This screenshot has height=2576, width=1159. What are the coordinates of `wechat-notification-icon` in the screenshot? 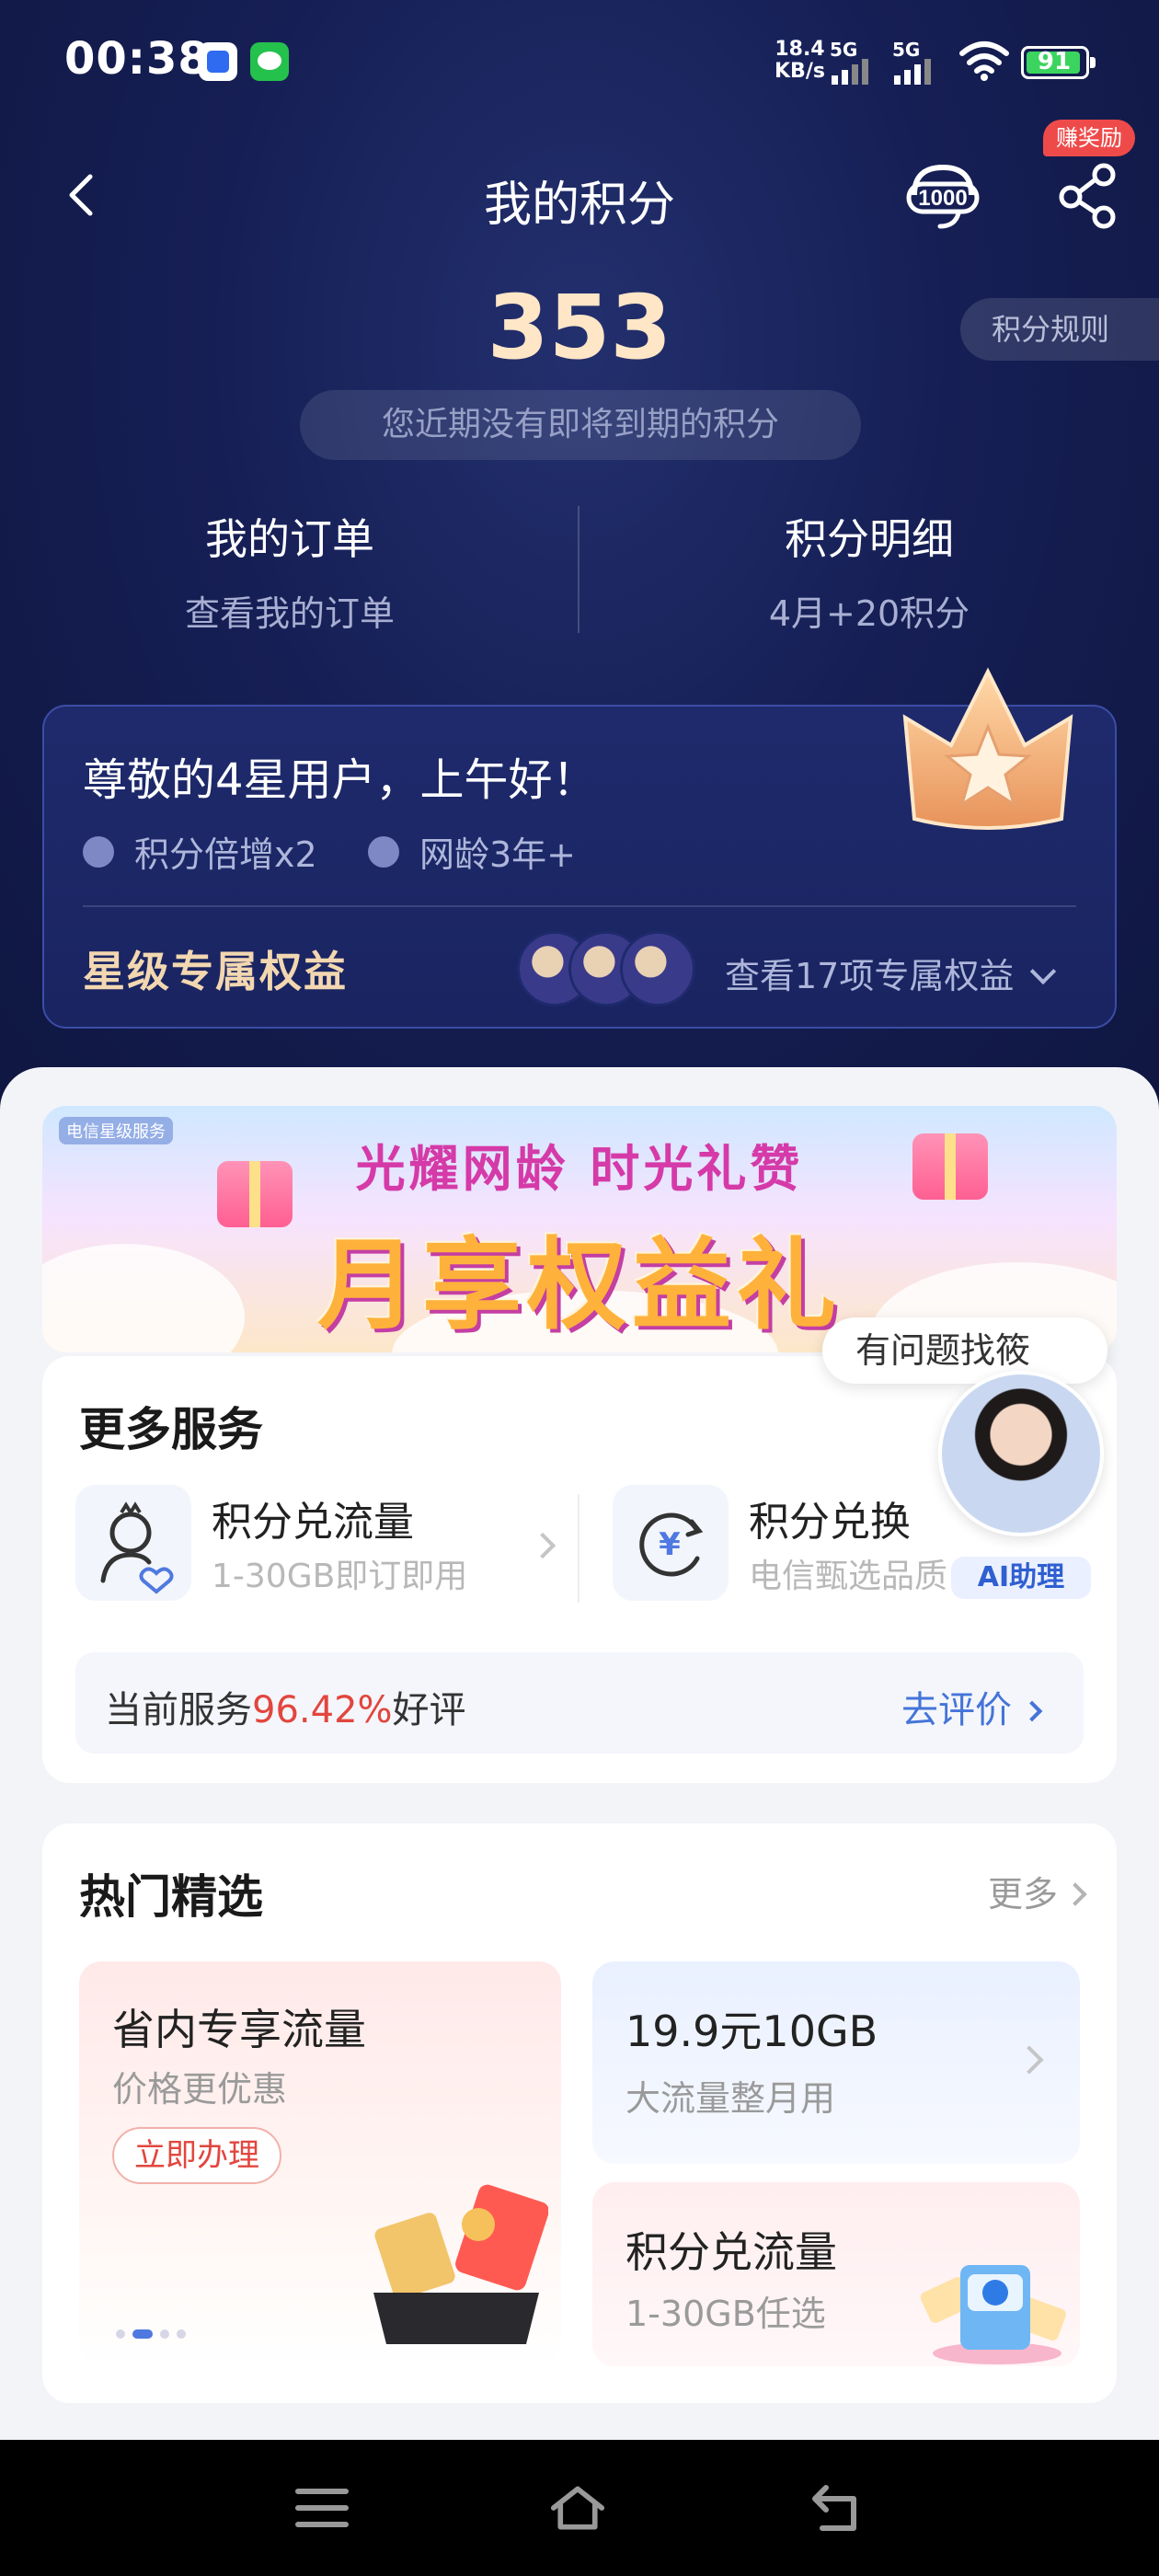 It's located at (269, 61).